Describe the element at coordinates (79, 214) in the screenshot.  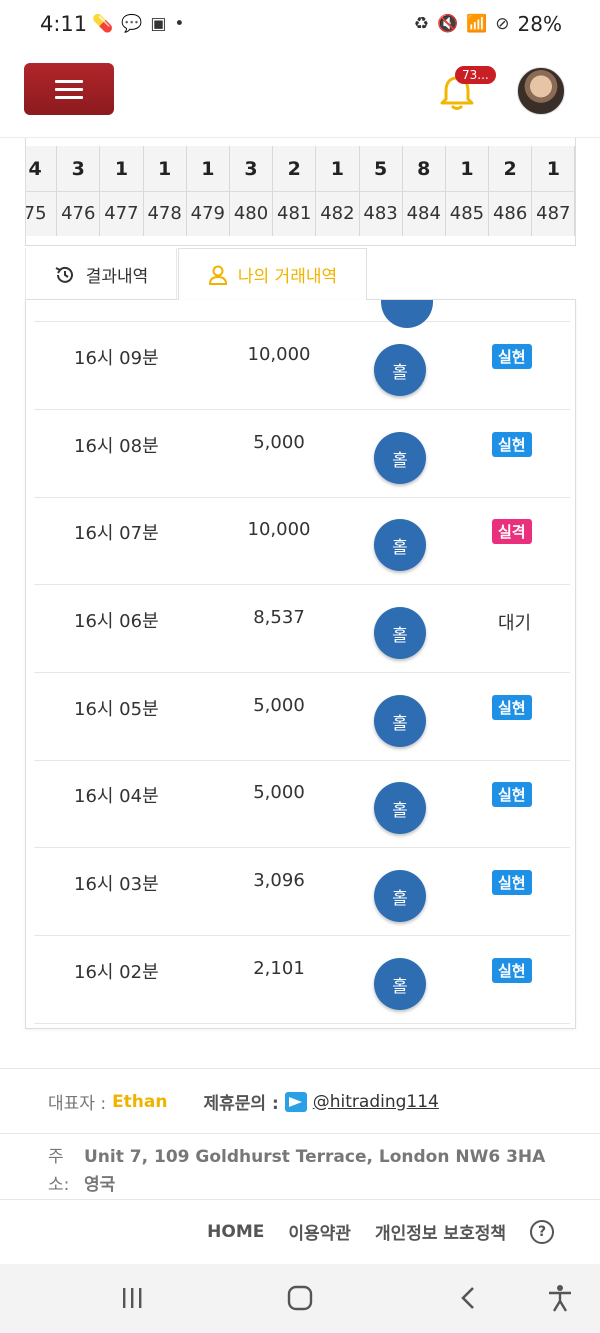
I see `round-cell: 476` at that location.